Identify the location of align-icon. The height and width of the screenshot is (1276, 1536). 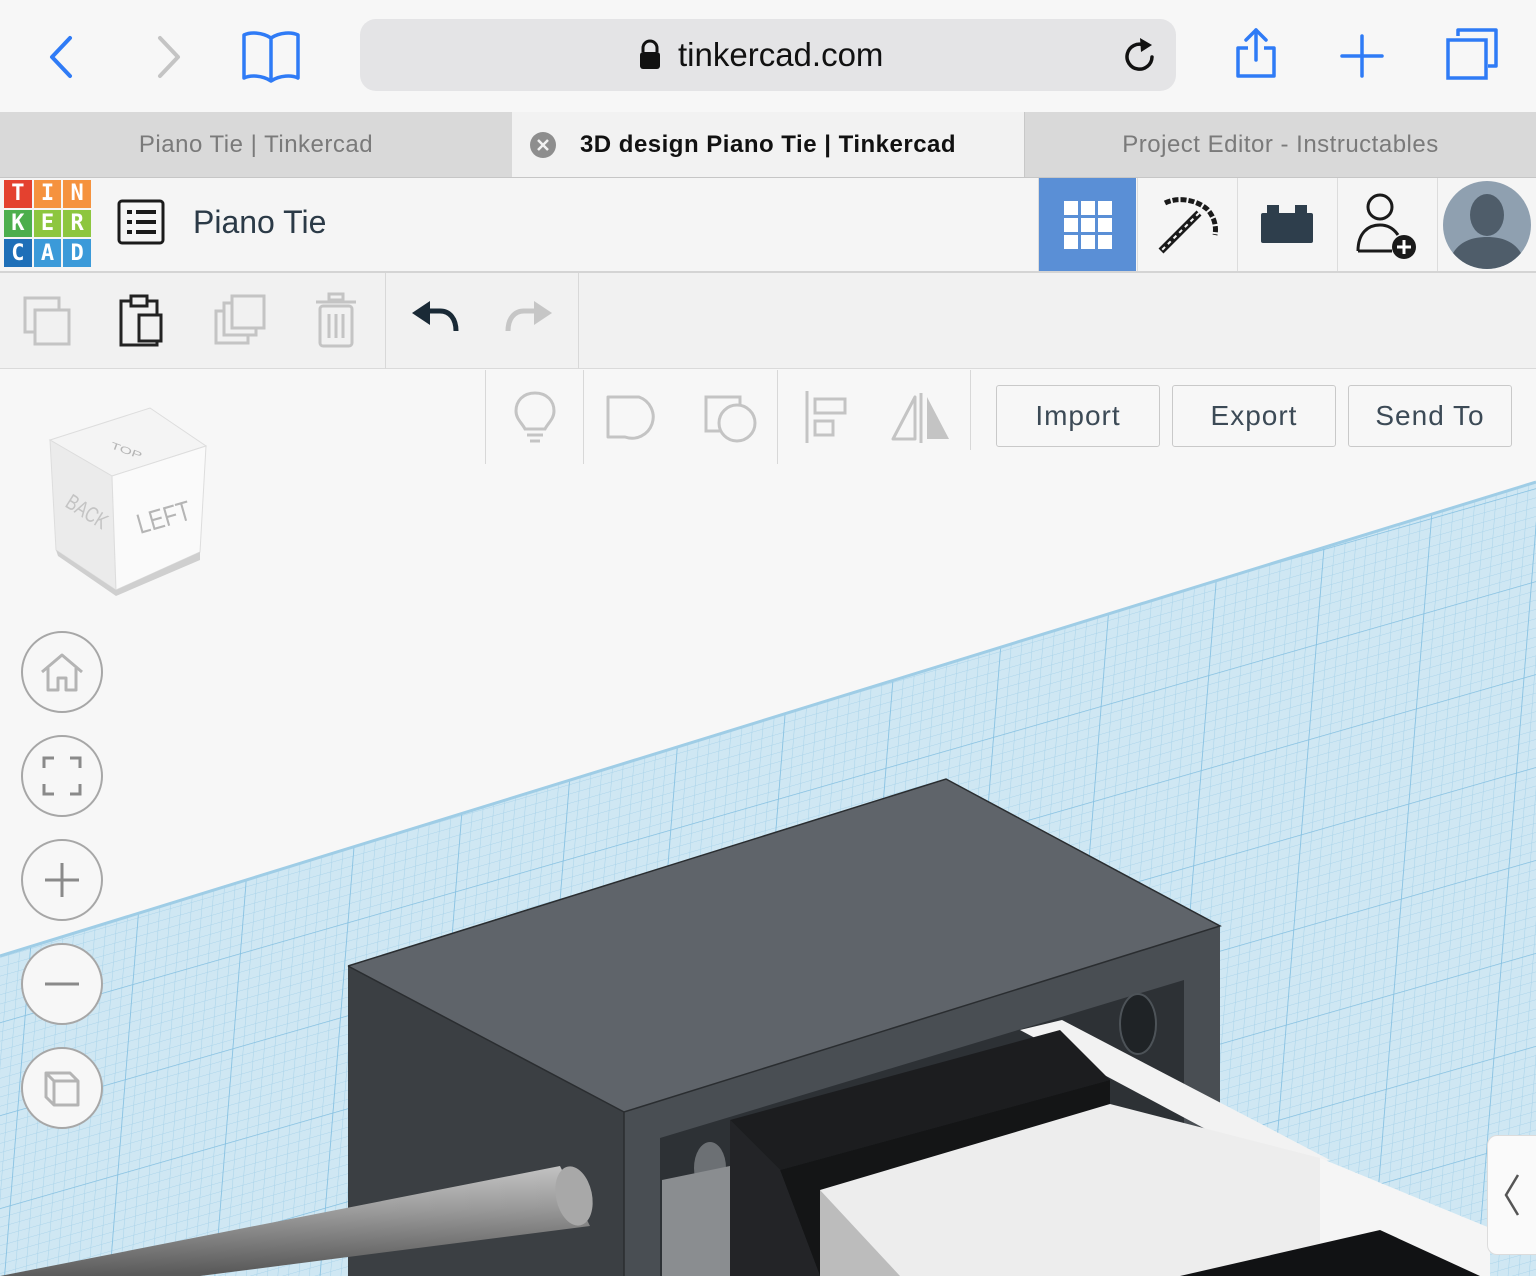
(826, 417).